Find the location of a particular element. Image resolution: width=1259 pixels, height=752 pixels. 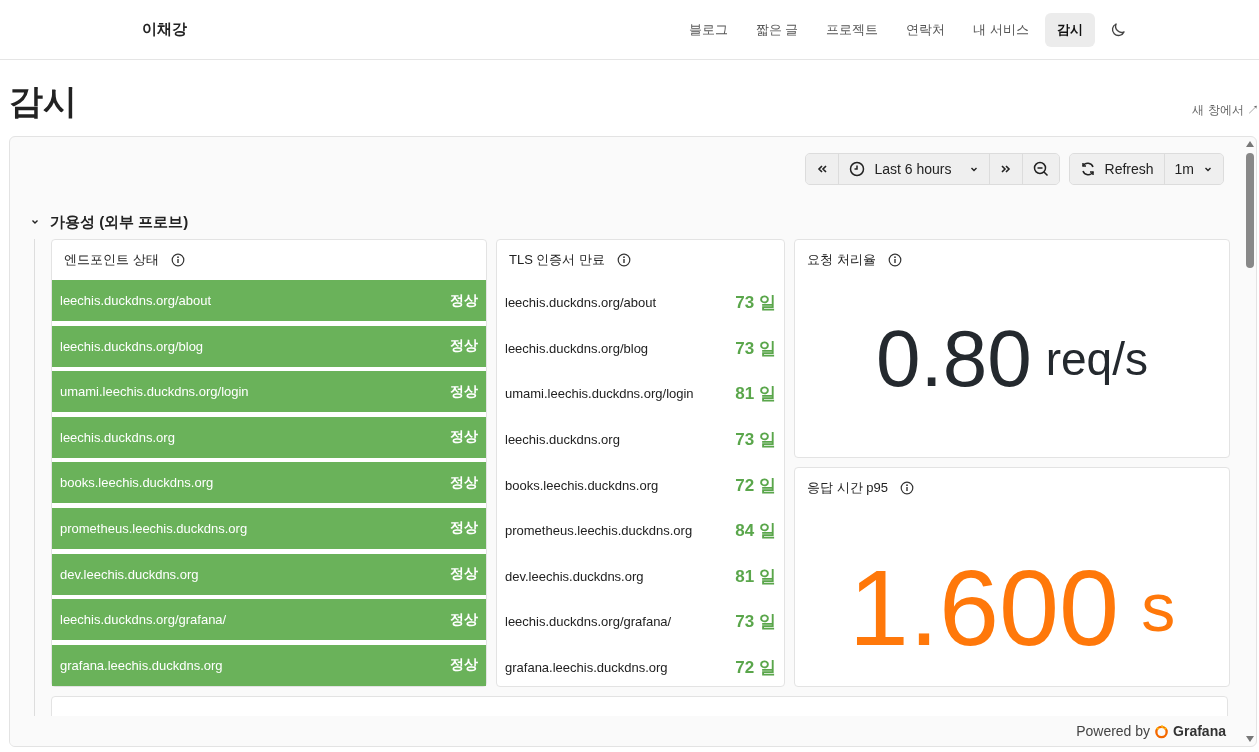

page-title: 감시 is located at coordinates (43, 101).